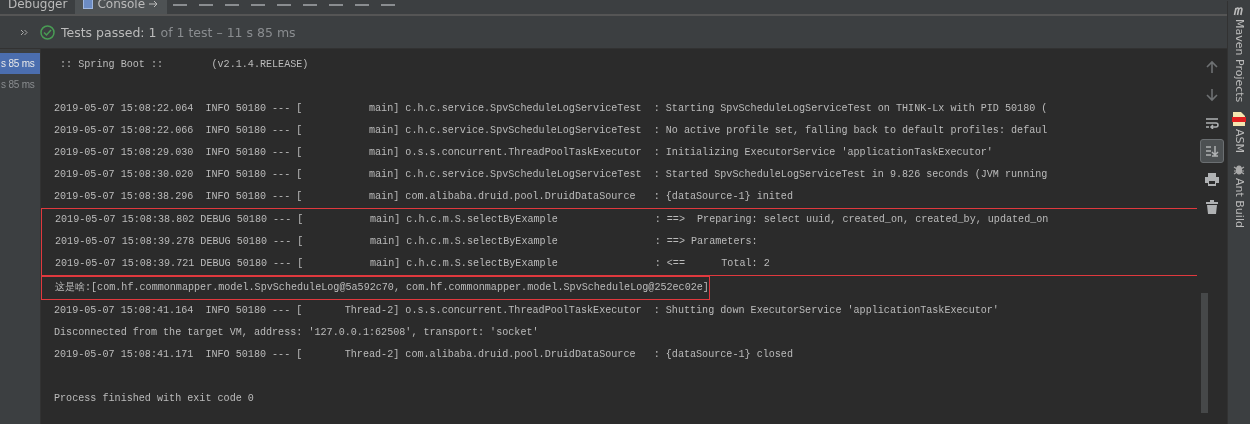 The width and height of the screenshot is (1250, 424). What do you see at coordinates (1239, 141) in the screenshot?
I see `tool-window-label: ASM` at bounding box center [1239, 141].